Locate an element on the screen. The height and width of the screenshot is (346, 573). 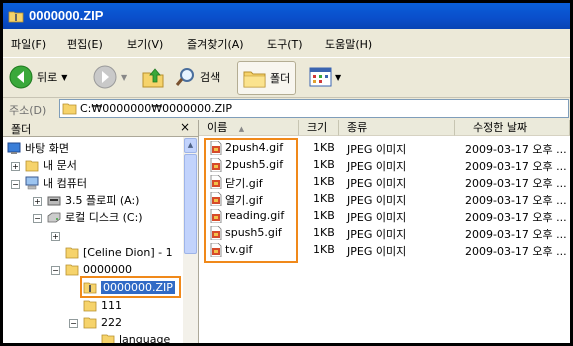
menu-tools: 도구(T) is located at coordinates (285, 44).